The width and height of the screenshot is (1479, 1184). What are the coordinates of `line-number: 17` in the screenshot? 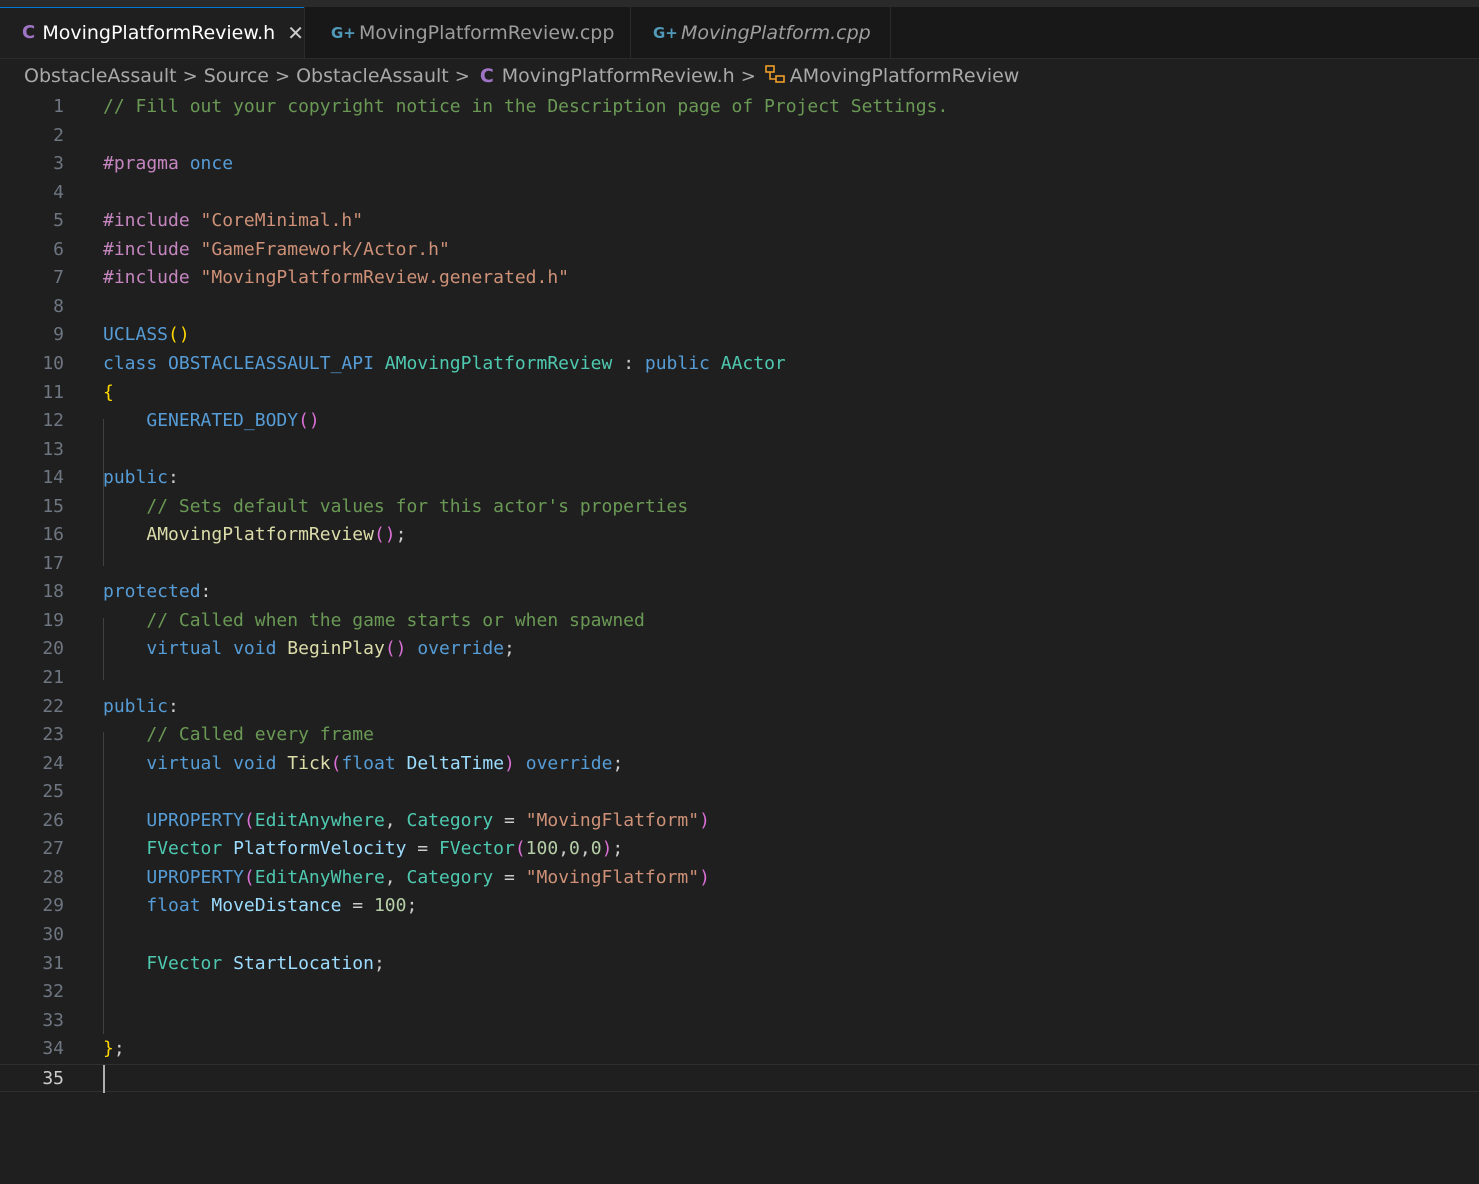 It's located at (53, 563).